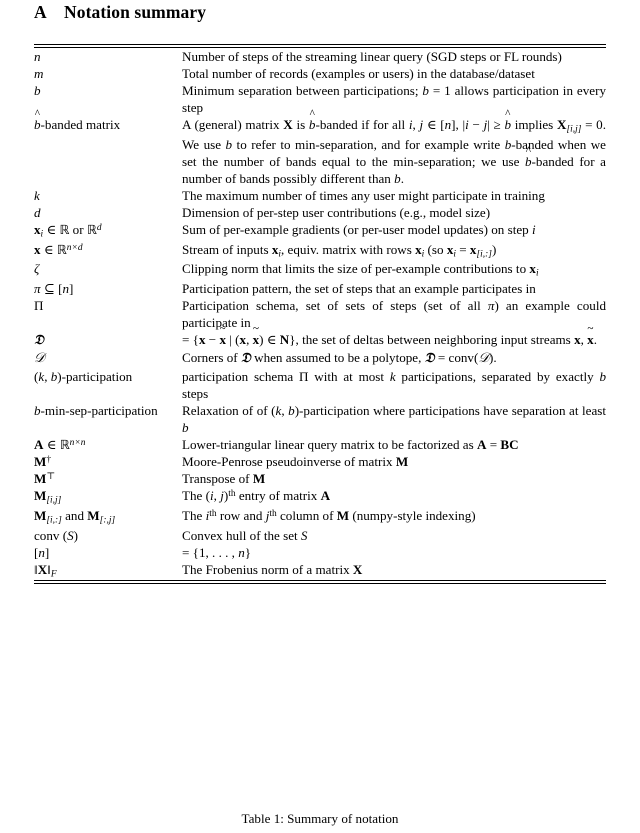  What do you see at coordinates (37, 195) in the screenshot?
I see `row-symbol: k` at bounding box center [37, 195].